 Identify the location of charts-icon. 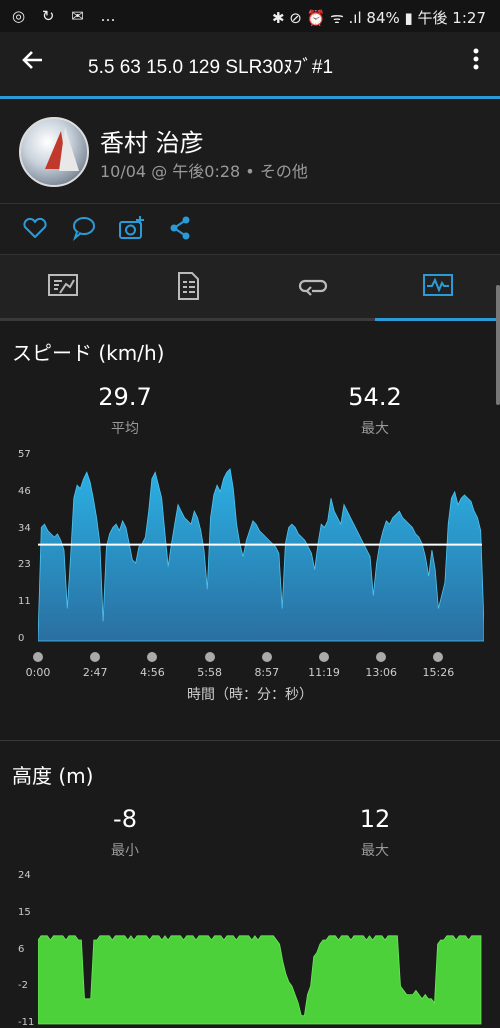
(438, 285).